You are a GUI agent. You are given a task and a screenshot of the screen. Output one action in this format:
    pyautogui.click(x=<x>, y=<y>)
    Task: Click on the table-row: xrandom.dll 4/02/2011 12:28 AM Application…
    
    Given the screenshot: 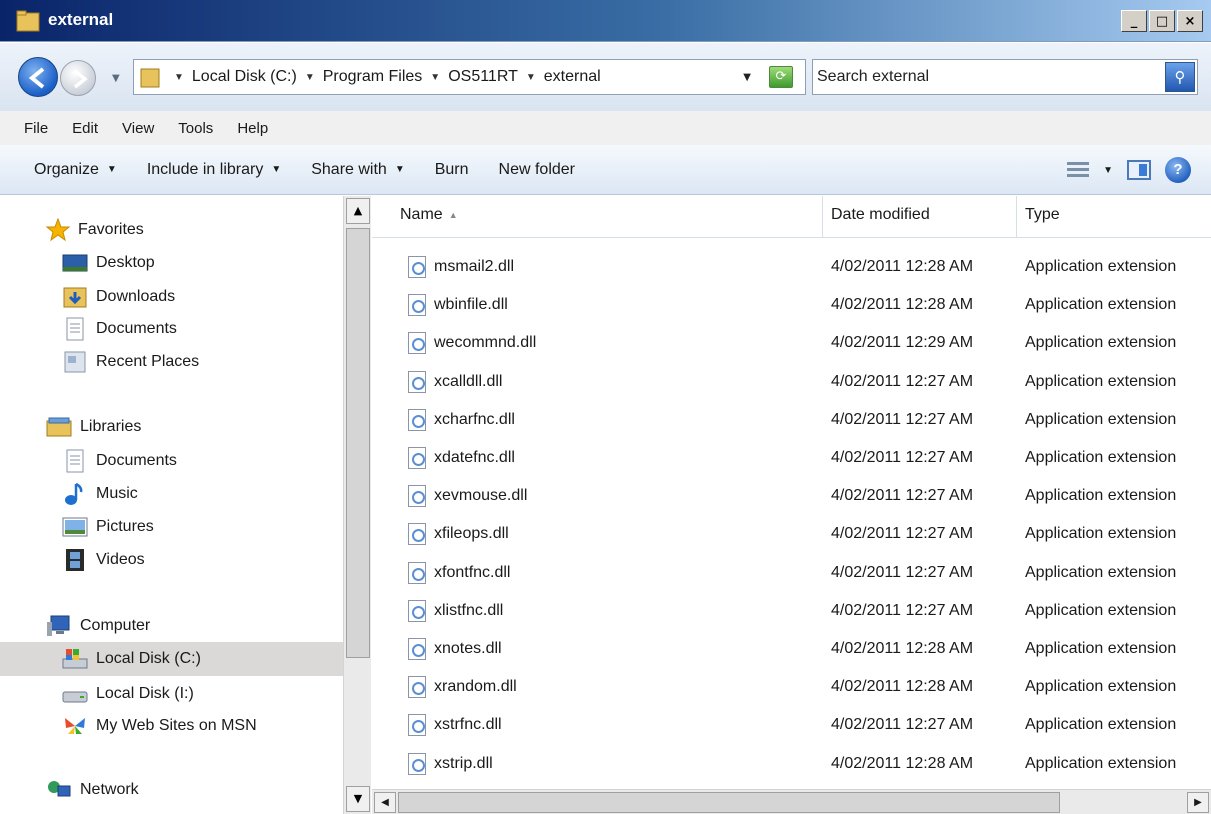 What is the action you would take?
    pyautogui.click(x=791, y=687)
    